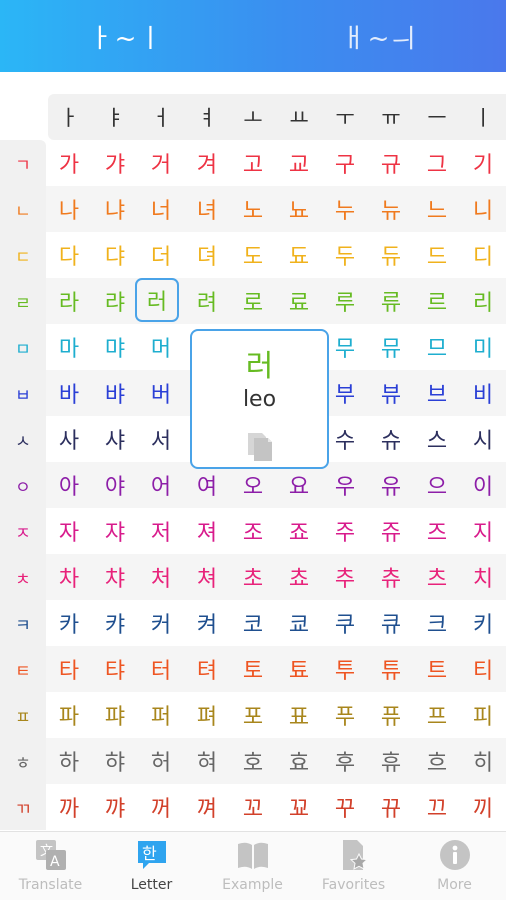  What do you see at coordinates (253, 531) in the screenshot?
I see `syllable-cell: 조` at bounding box center [253, 531].